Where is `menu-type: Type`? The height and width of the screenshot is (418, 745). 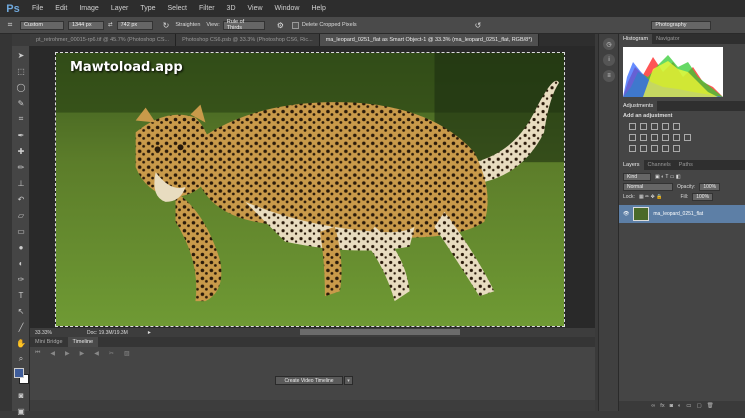
menu-type: Type is located at coordinates (147, 8).